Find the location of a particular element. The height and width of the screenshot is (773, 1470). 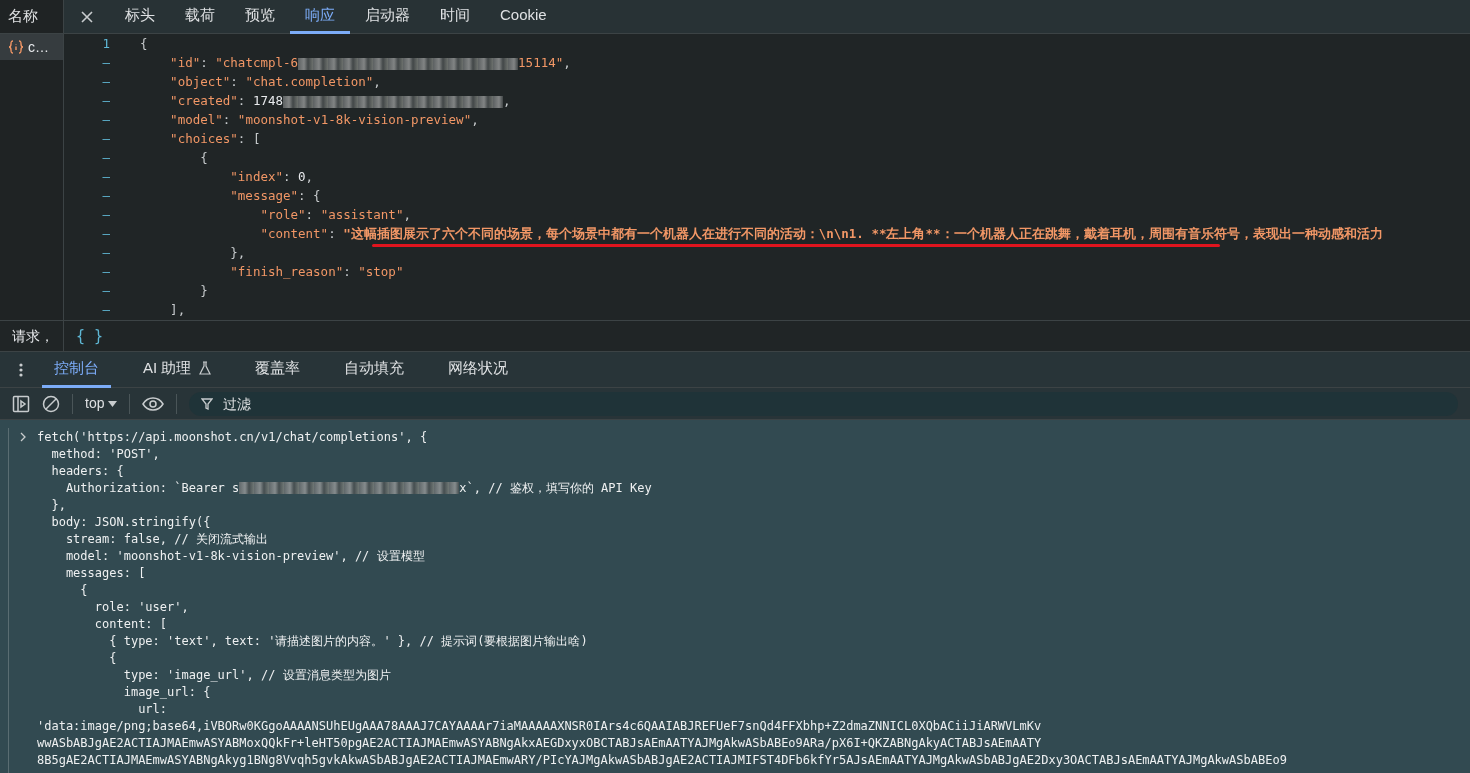

console-code: wwASbABJgAE2ACTIAJMAEmwASYABMoxQQkFr+leHT50pgAE2ACTIAJMAEmwASYABNgAkxAEGDxyxOBCTABJsAEmAATYAJMgAkwASbABEo9ARa/pX6I+QKZABNgAkyACTABJsAEmAATY is located at coordinates (539, 743).